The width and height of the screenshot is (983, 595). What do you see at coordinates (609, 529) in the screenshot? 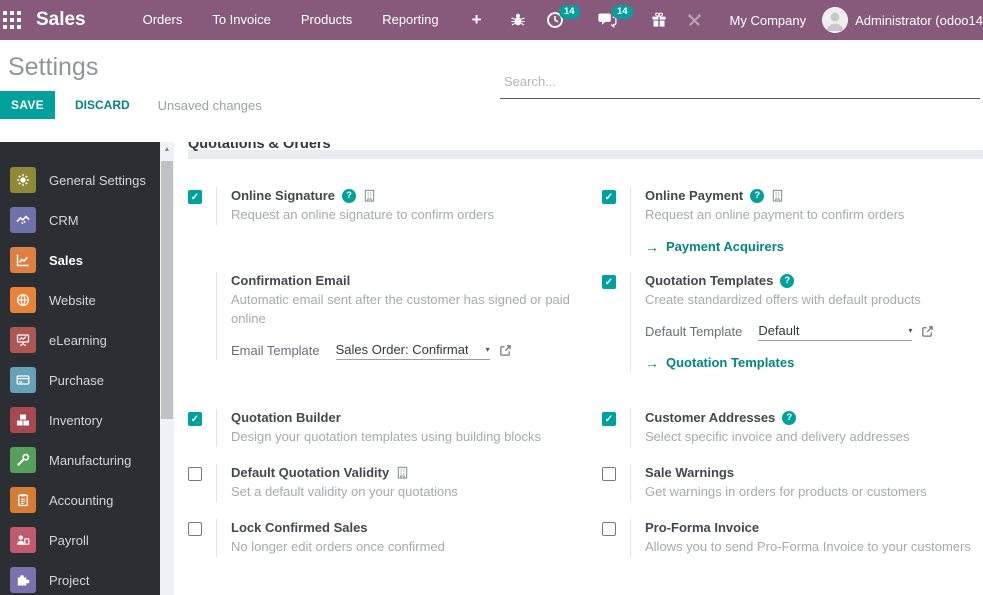
I see `pro-forma-invoice-checkbox` at bounding box center [609, 529].